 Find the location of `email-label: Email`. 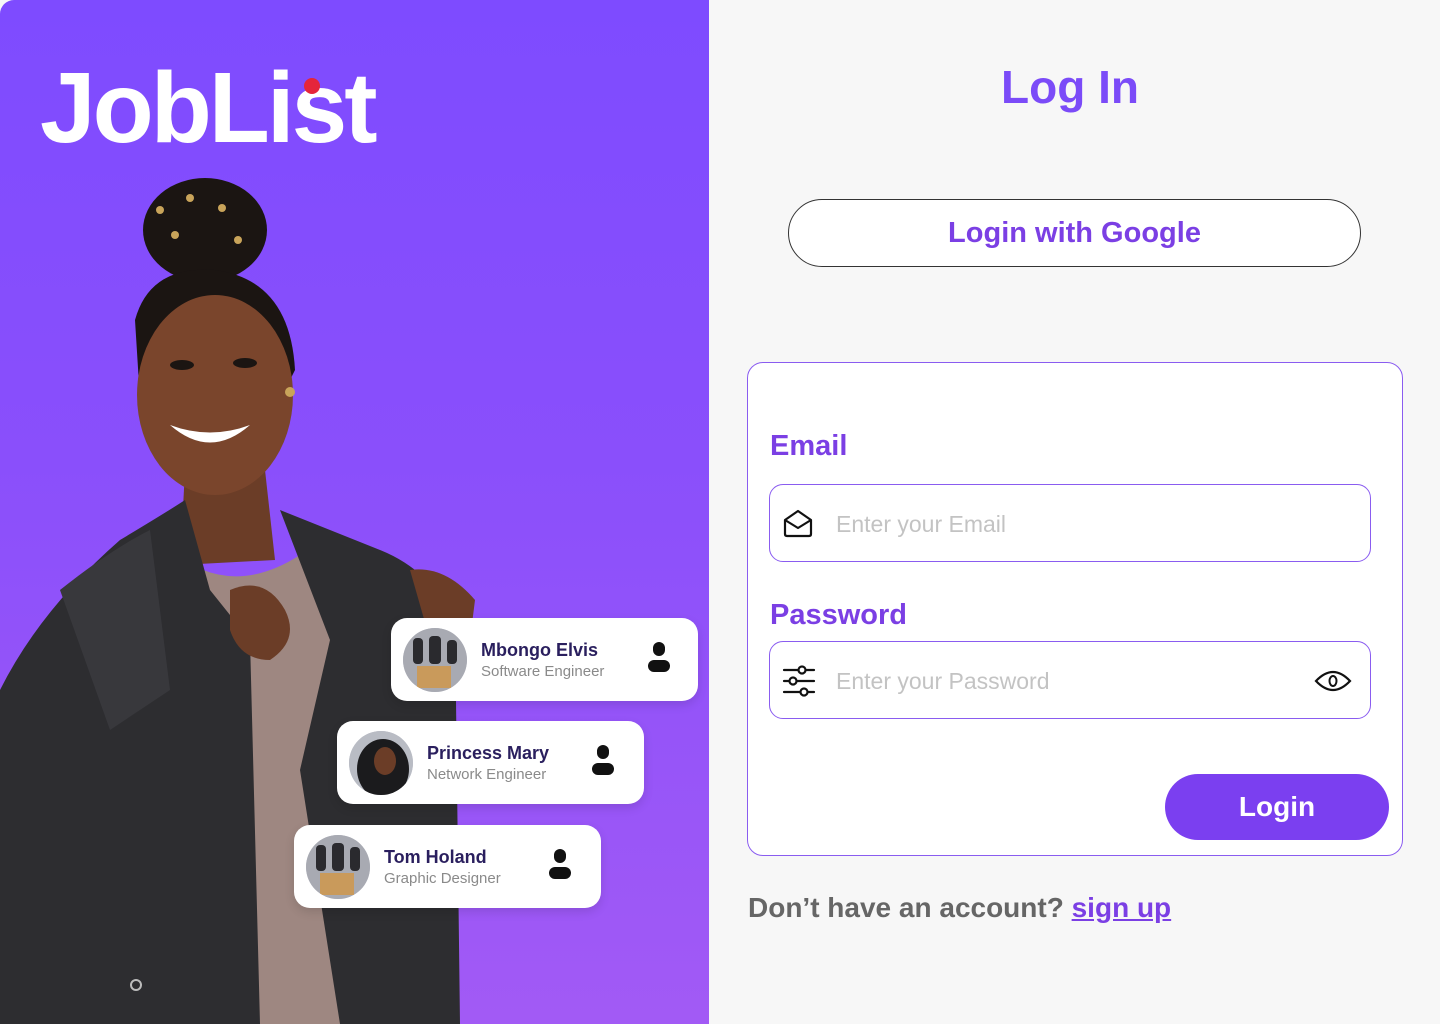

email-label: Email is located at coordinates (809, 446).